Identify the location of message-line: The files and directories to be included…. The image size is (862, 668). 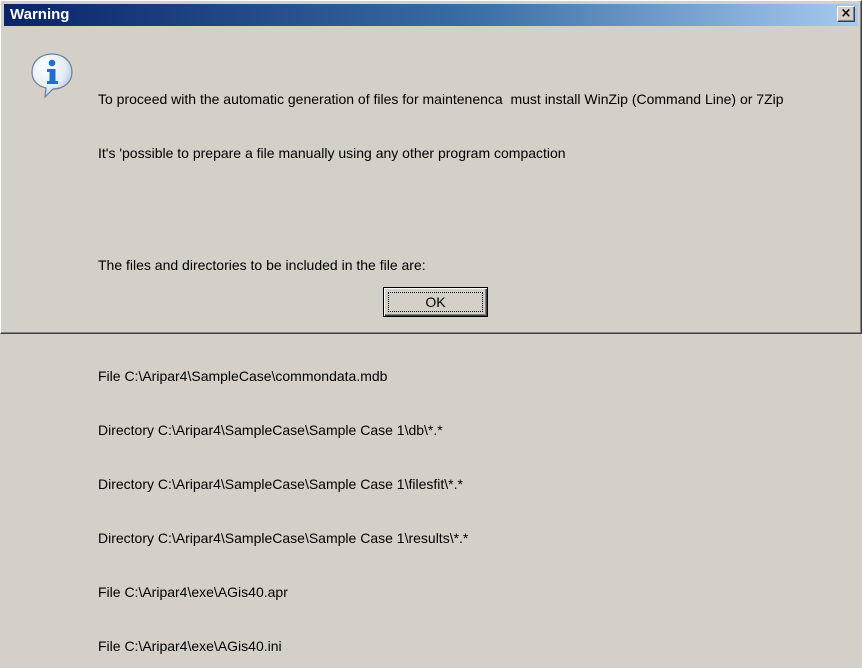
(262, 265).